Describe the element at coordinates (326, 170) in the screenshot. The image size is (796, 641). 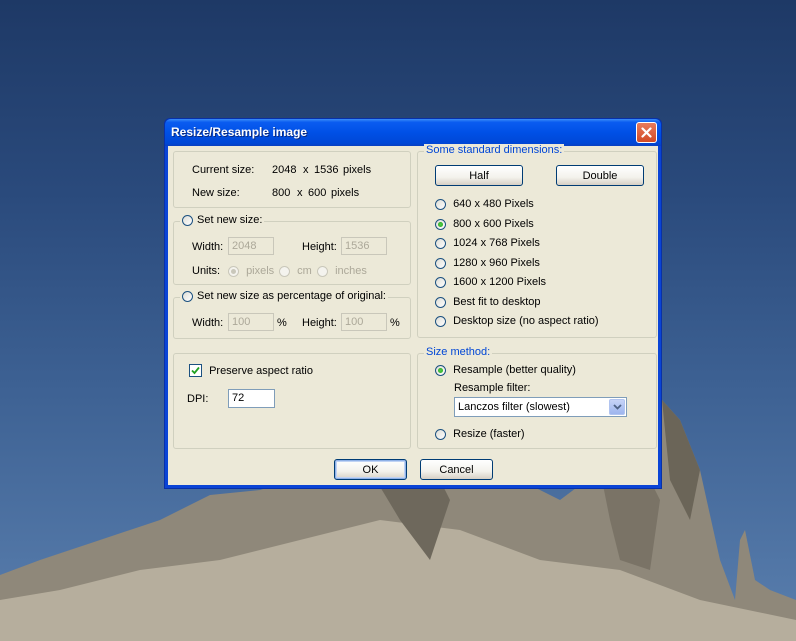
I see `current-size-height: 1536` at that location.